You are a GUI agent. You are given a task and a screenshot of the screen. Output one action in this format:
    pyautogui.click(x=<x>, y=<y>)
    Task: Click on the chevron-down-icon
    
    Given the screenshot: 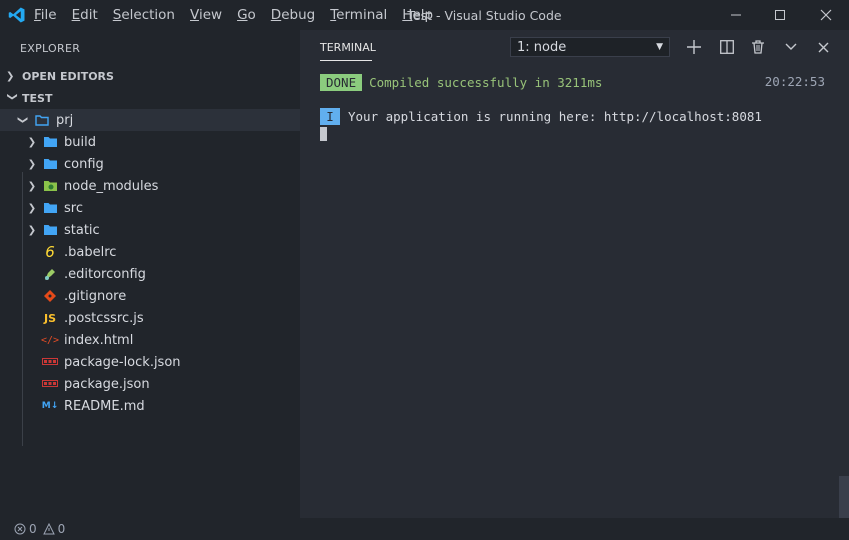 What is the action you would take?
    pyautogui.click(x=791, y=46)
    